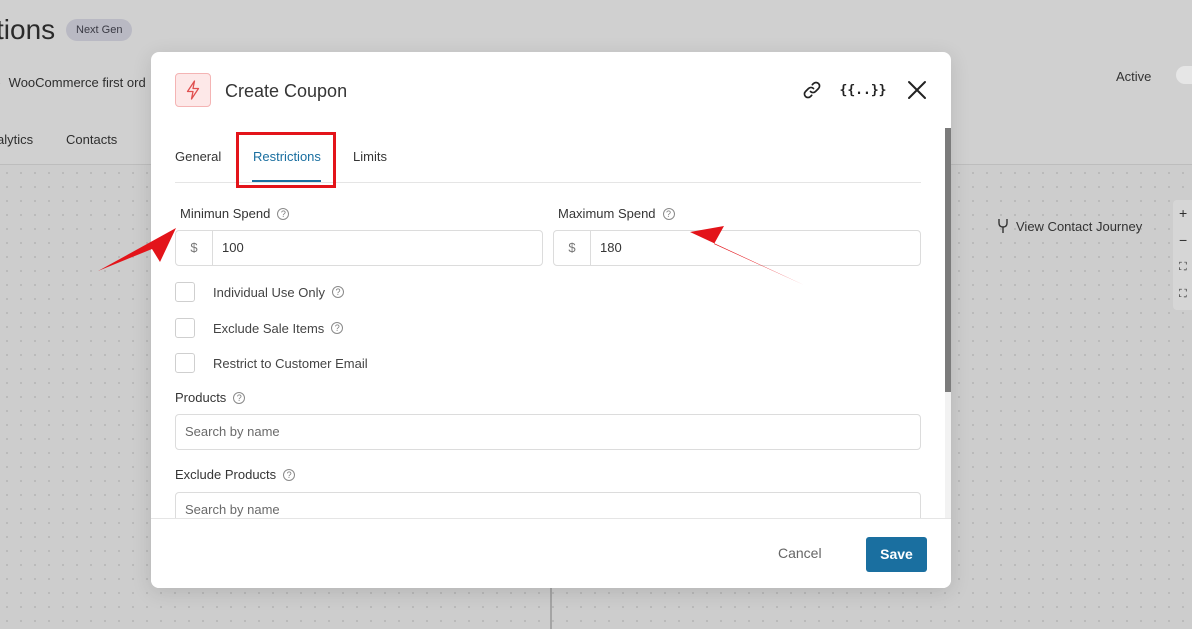  I want to click on max-spend-label: Maximum Spend ?, so click(616, 213).